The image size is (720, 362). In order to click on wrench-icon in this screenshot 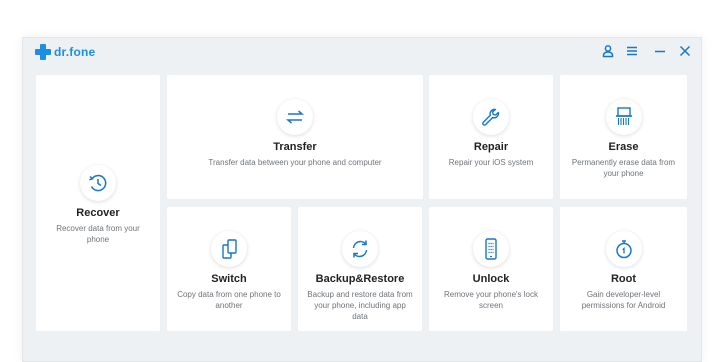, I will do `click(491, 117)`.